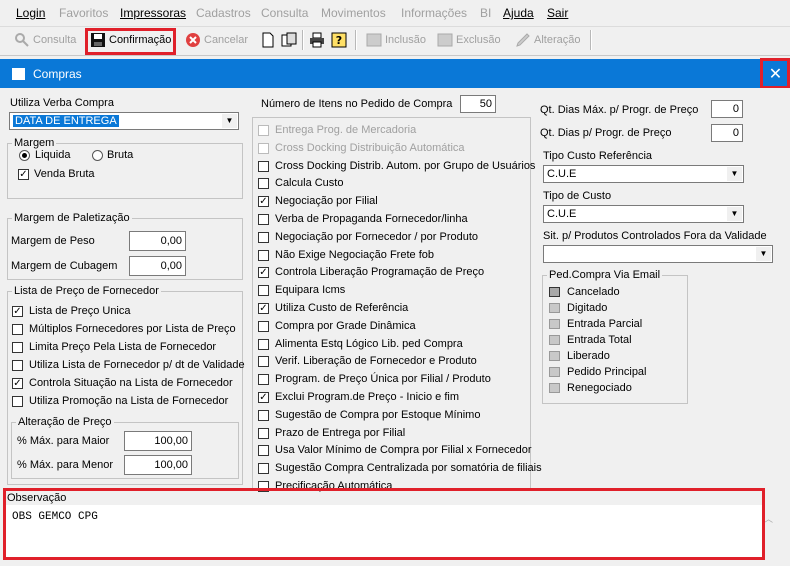  I want to click on option-label: Compra por Grade Dinâmica, so click(345, 325).